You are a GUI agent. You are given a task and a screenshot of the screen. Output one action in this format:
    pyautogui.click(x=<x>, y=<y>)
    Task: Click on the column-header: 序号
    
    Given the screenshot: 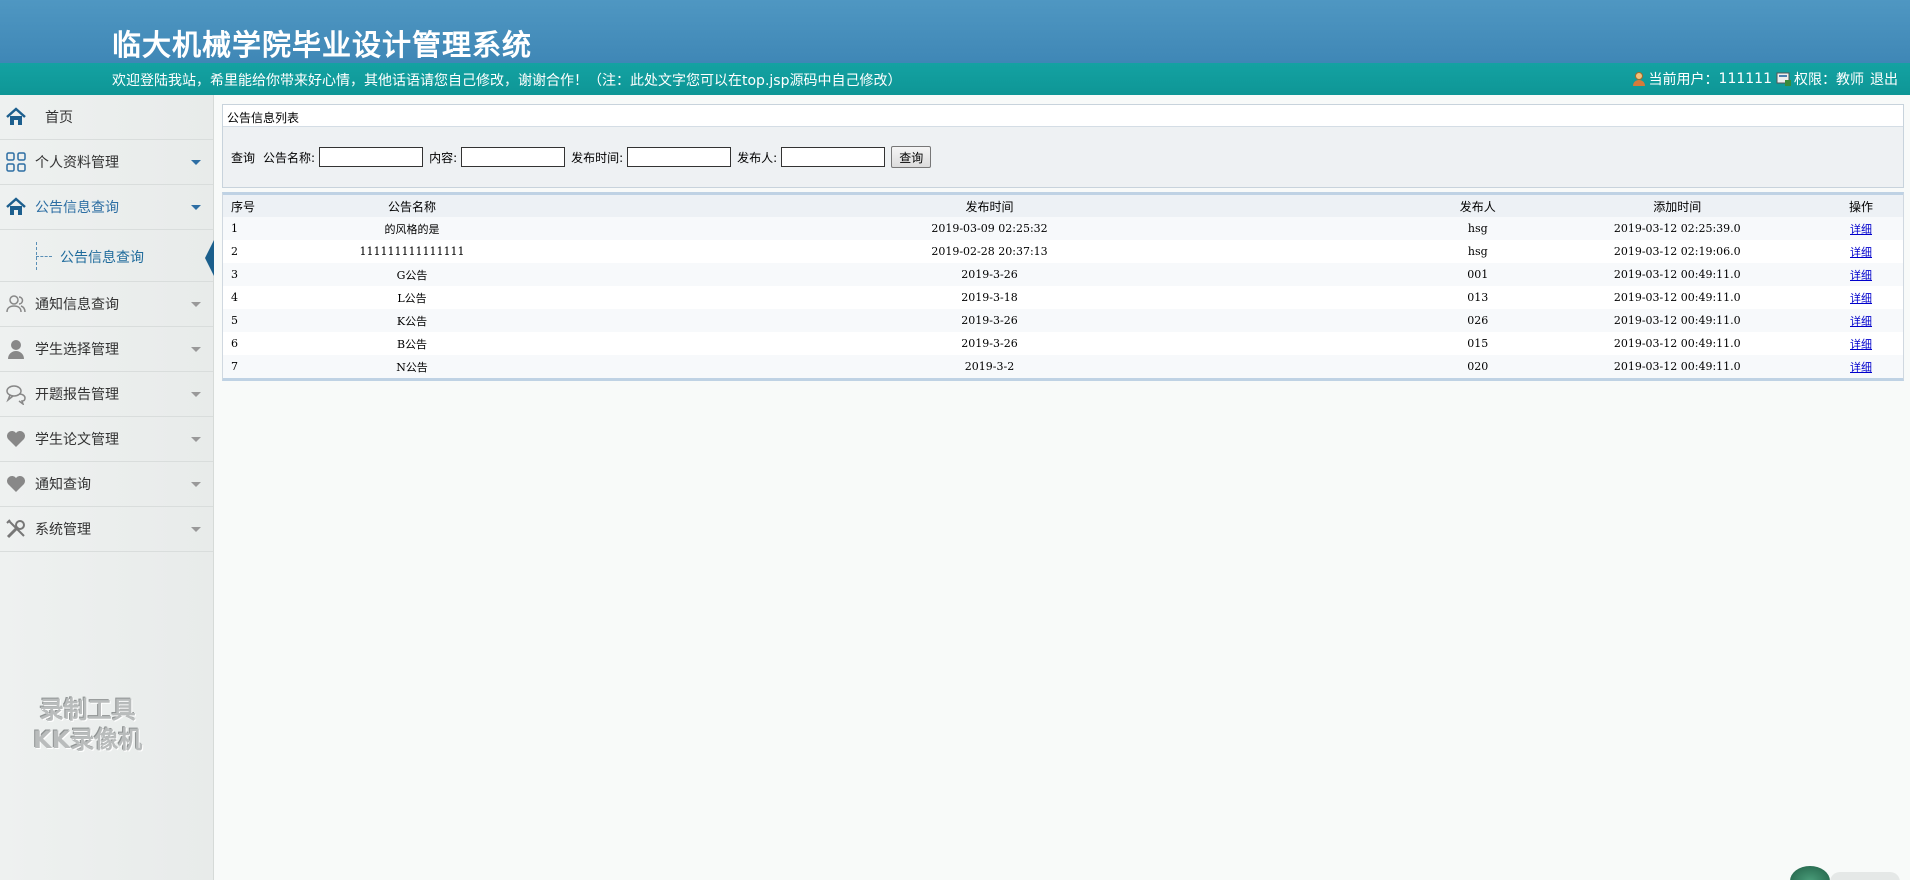 What is the action you would take?
    pyautogui.click(x=244, y=206)
    